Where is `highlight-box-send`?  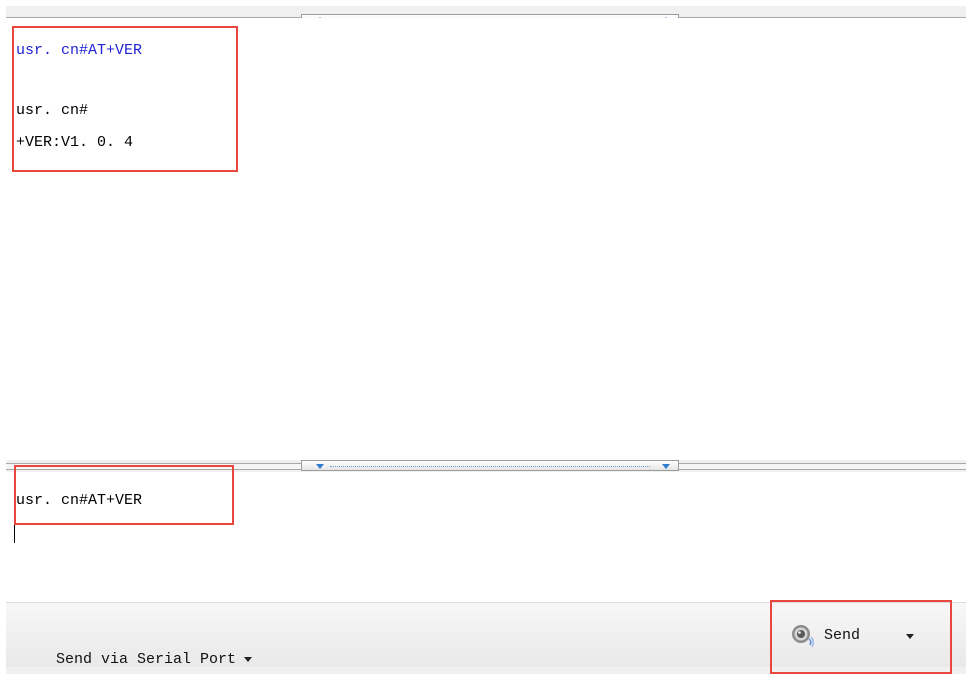
highlight-box-send is located at coordinates (861, 637).